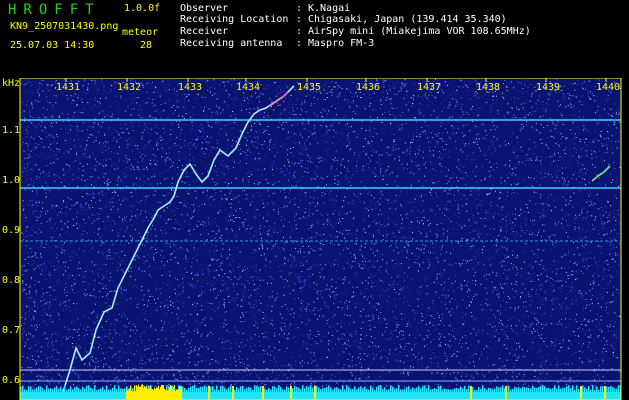 The width and height of the screenshot is (629, 400). Describe the element at coordinates (190, 87) in the screenshot. I see `x-tick-label: 1433` at that location.